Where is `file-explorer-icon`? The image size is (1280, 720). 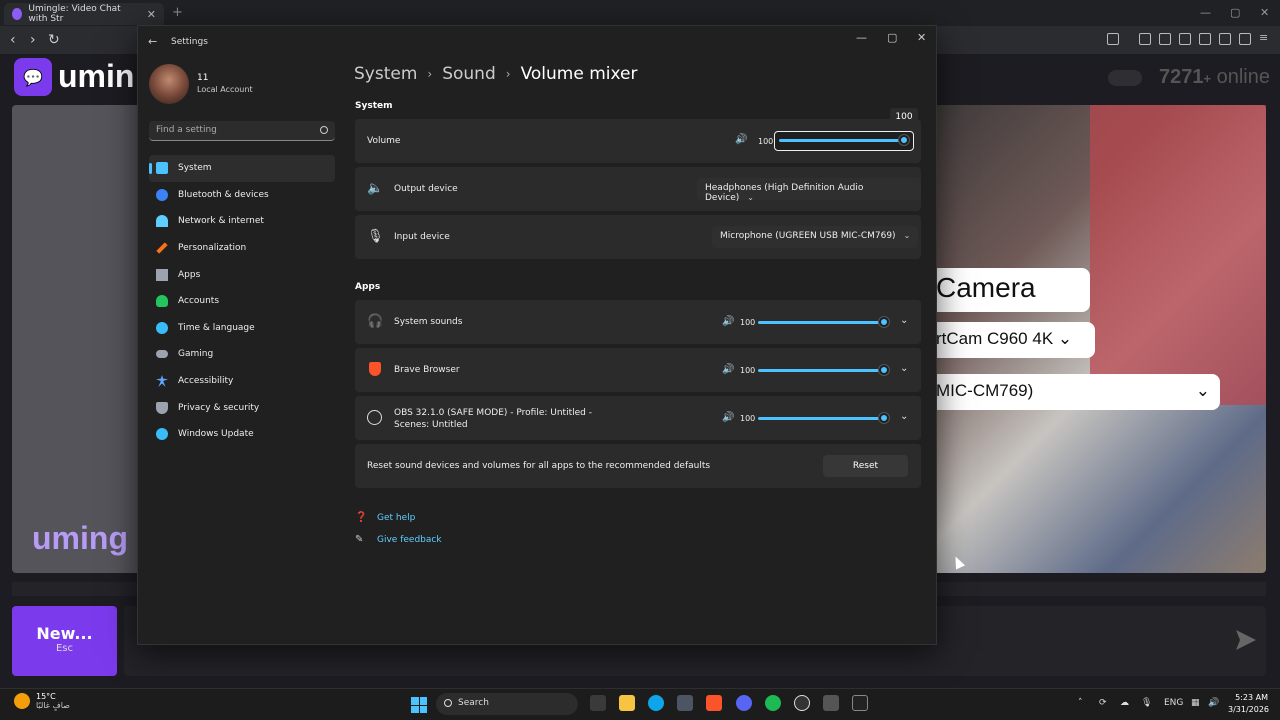
file-explorer-icon is located at coordinates (627, 703).